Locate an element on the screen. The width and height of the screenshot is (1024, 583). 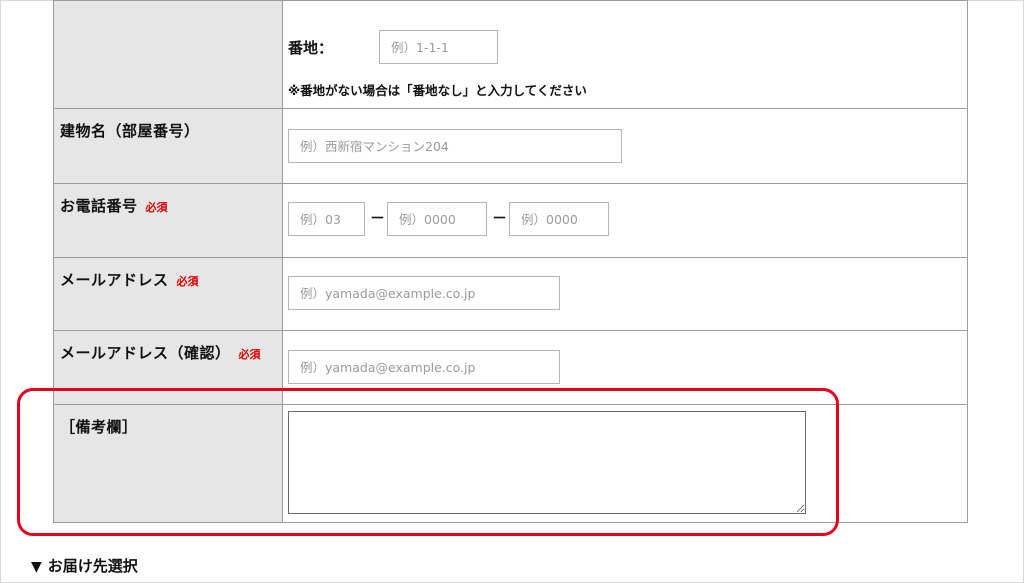
remarks-textarea is located at coordinates (547, 462).